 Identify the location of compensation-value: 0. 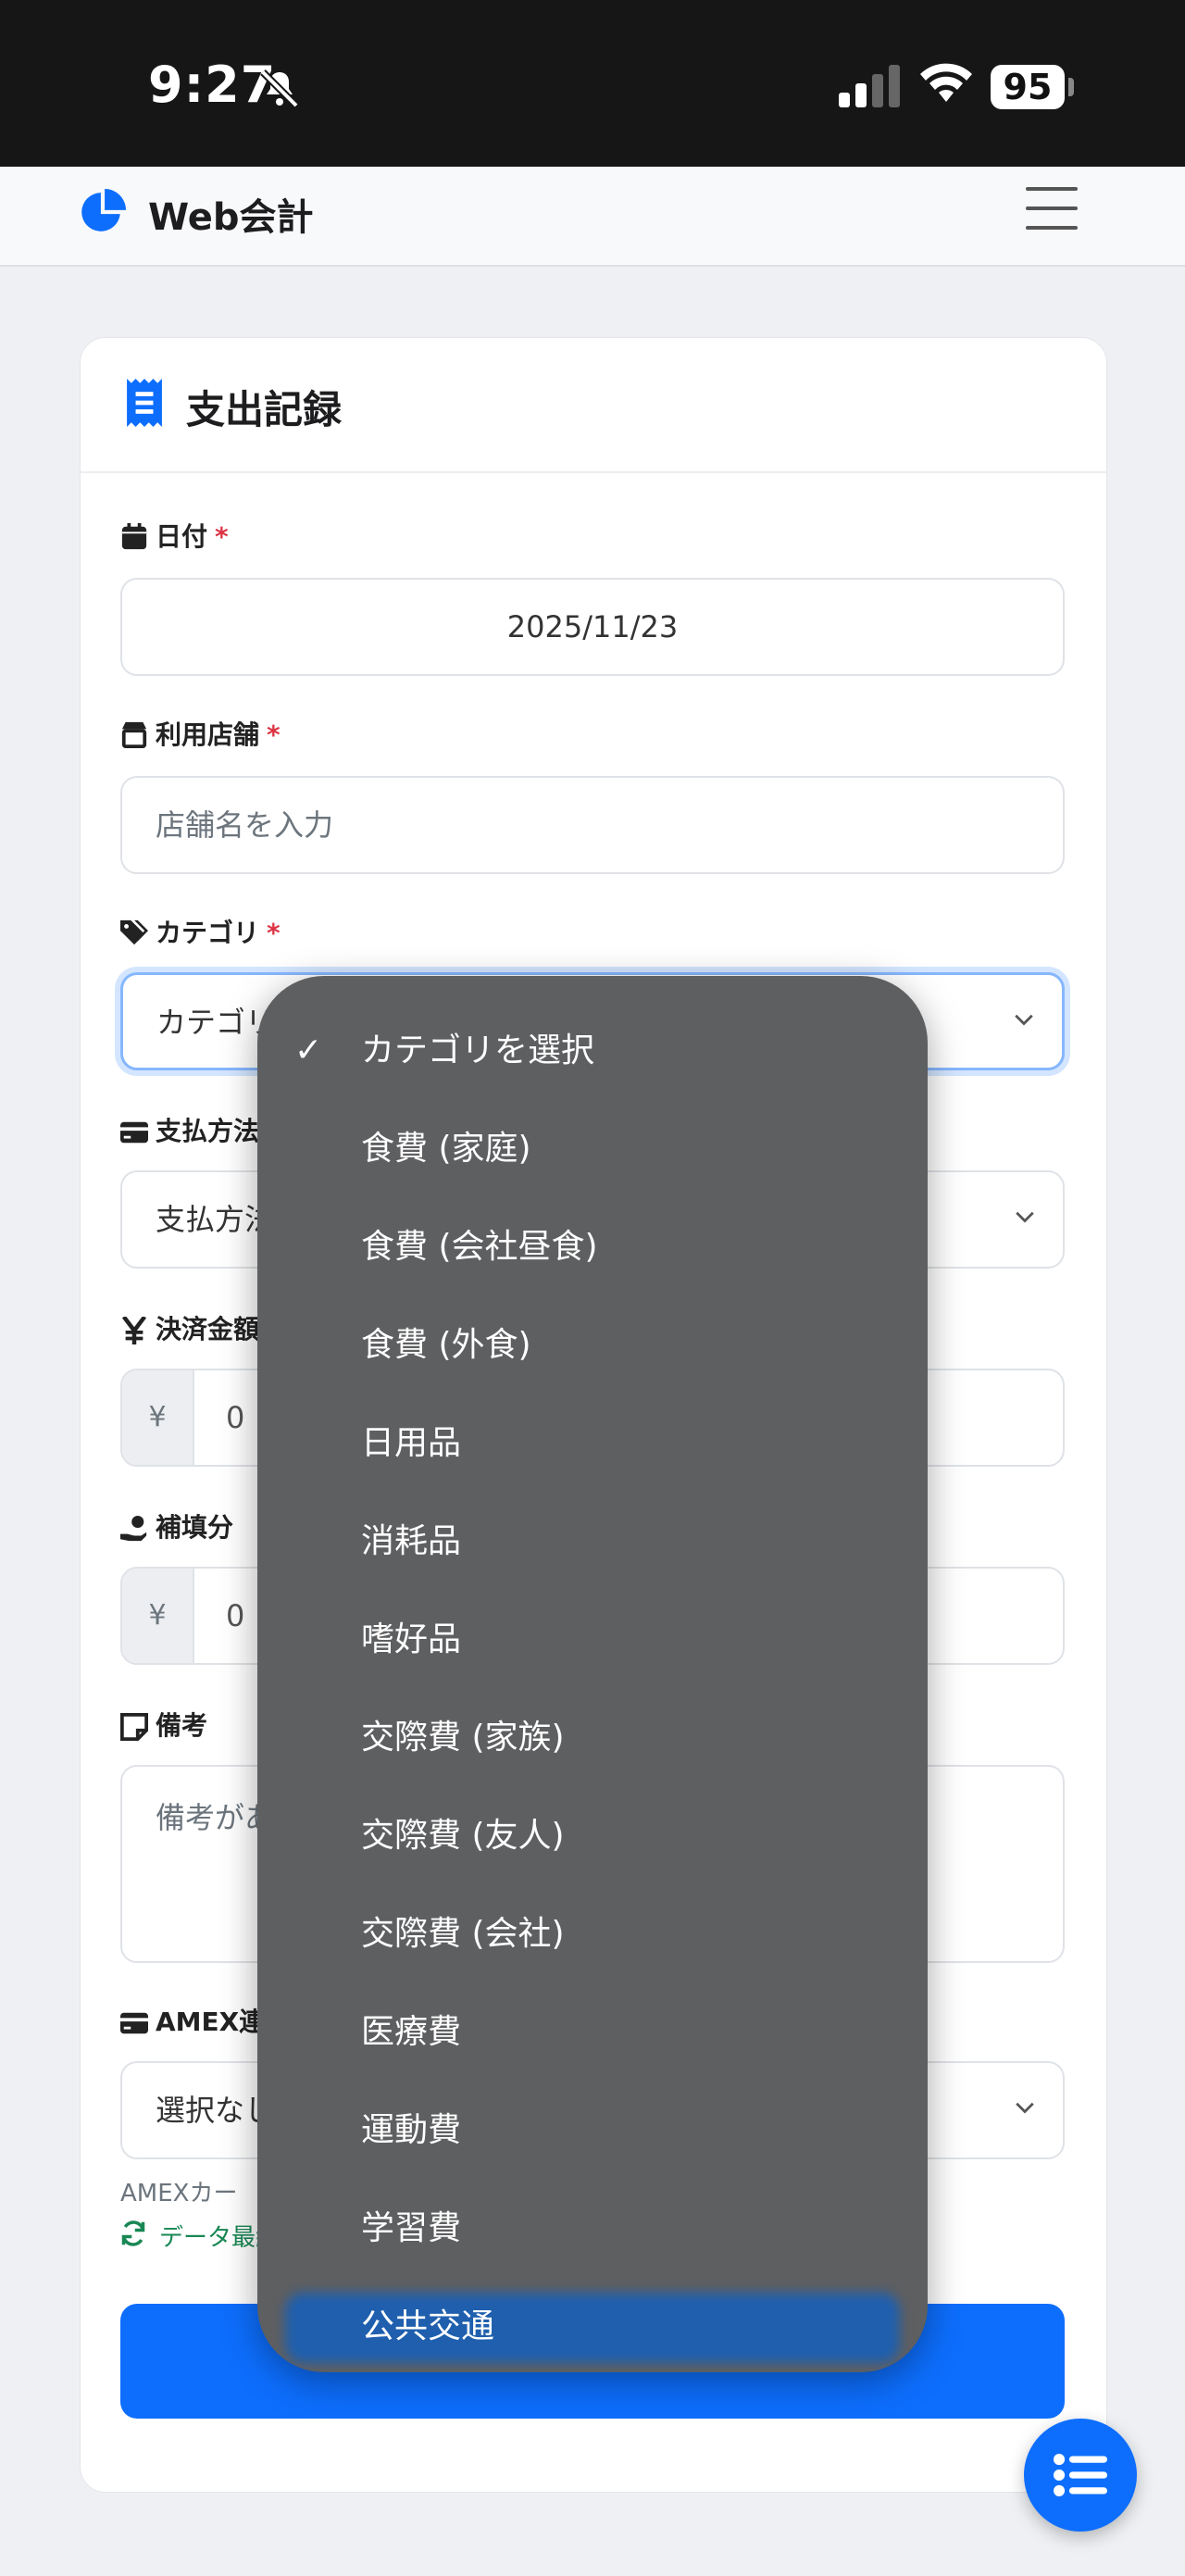
(235, 1616).